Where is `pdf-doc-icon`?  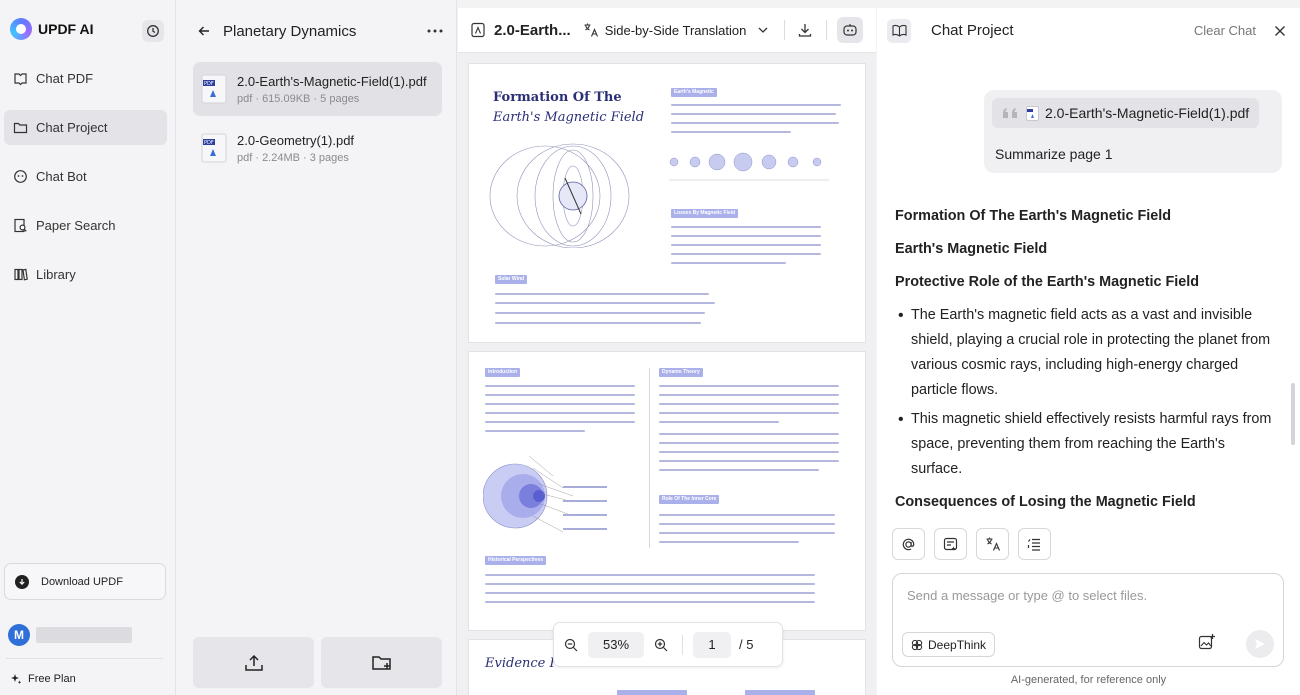
pdf-doc-icon is located at coordinates (478, 30).